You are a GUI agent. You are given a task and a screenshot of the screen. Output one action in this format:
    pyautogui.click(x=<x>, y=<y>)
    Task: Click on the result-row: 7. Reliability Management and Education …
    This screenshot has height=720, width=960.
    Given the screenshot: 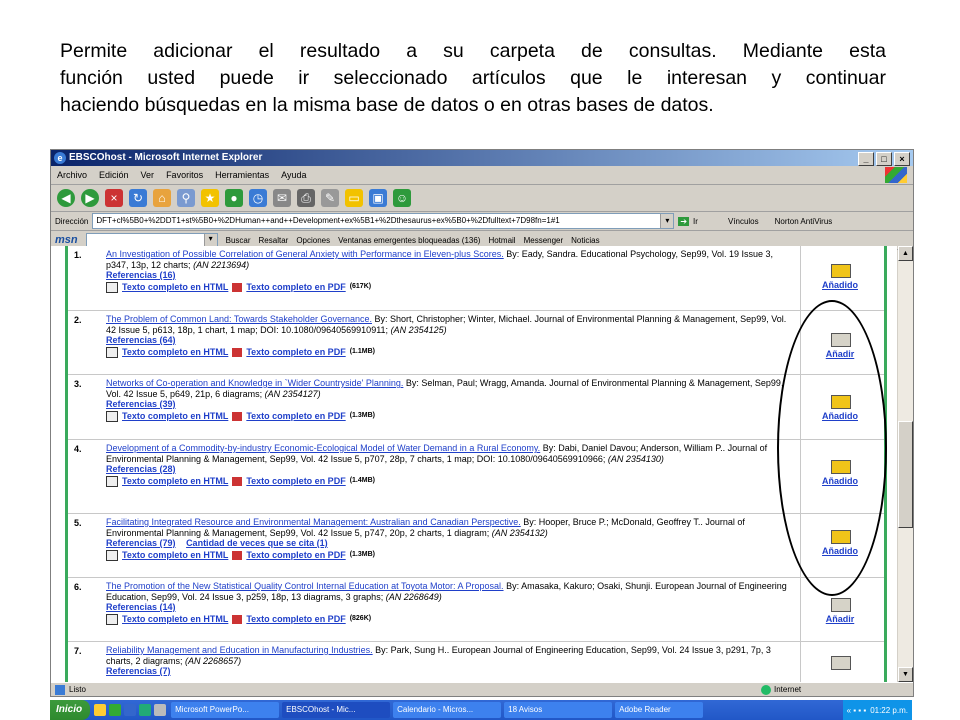 What is the action you would take?
    pyautogui.click(x=476, y=662)
    